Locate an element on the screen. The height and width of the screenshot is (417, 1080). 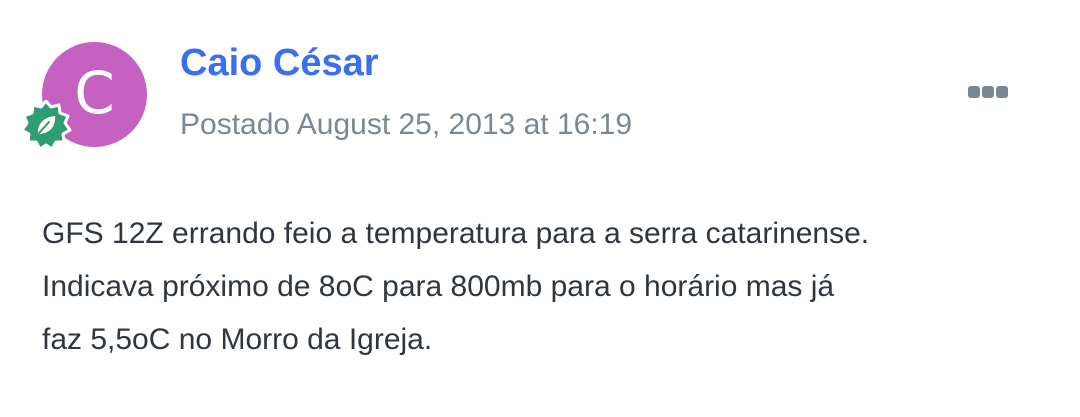
post-body-line: faz 5,5oC no Morro da Igreja. is located at coordinates (237, 339).